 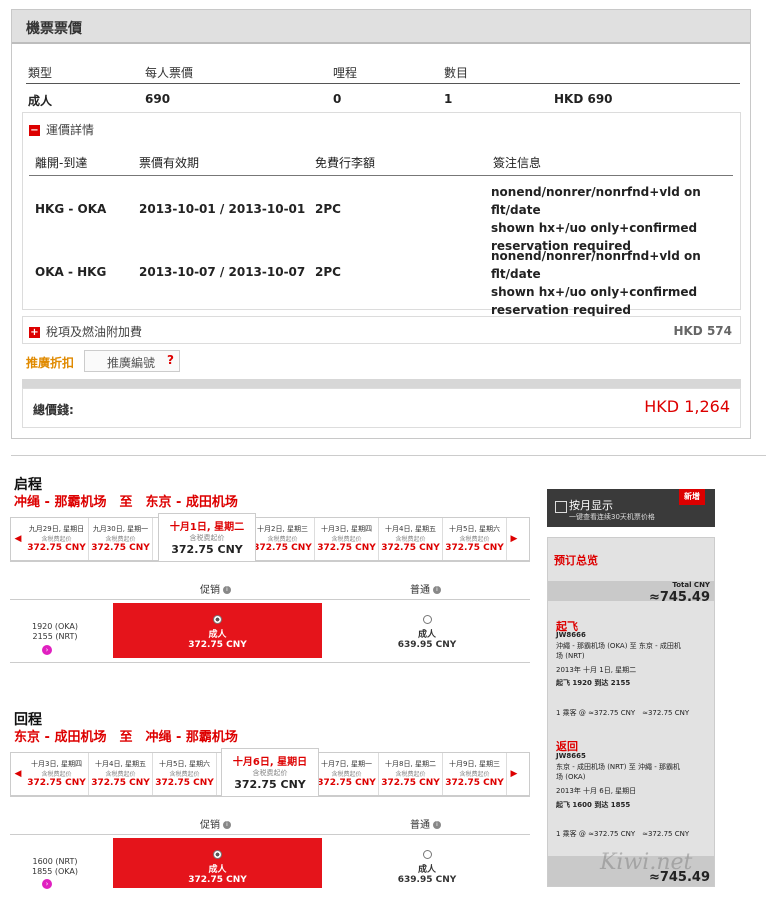 I want to click on tax-box: + 稅項及燃油附加費 HKD 574, so click(x=381, y=330).